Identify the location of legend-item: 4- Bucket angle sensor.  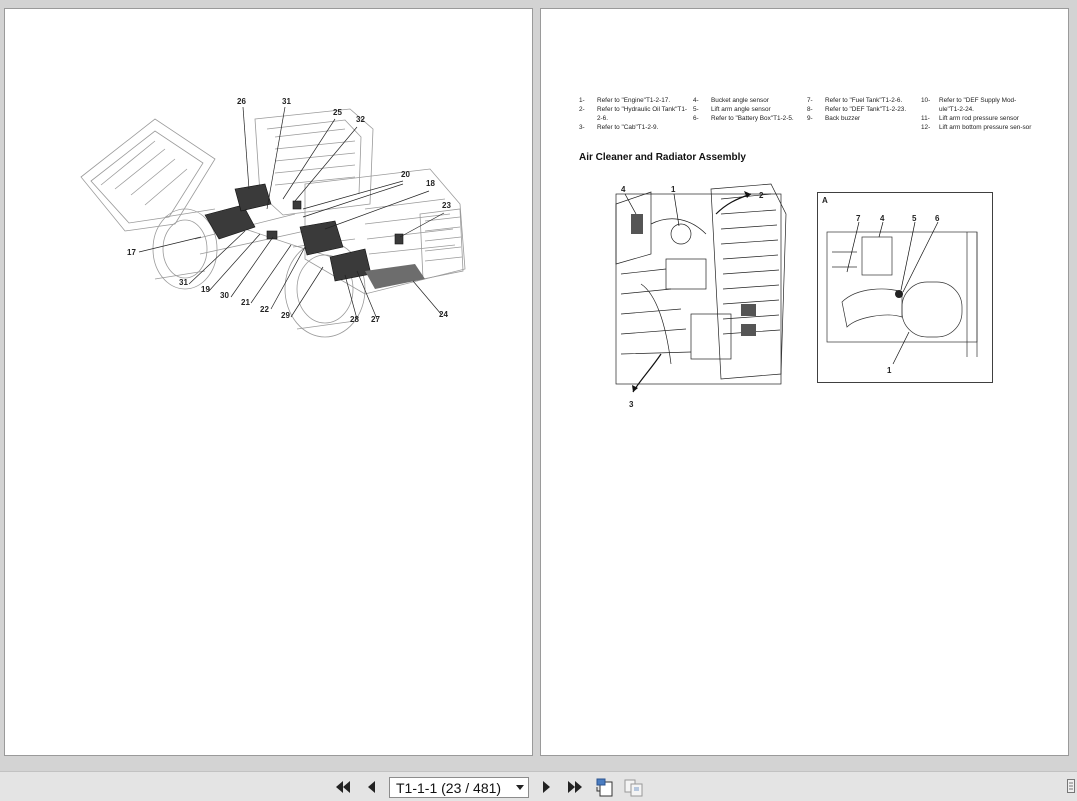
(731, 100).